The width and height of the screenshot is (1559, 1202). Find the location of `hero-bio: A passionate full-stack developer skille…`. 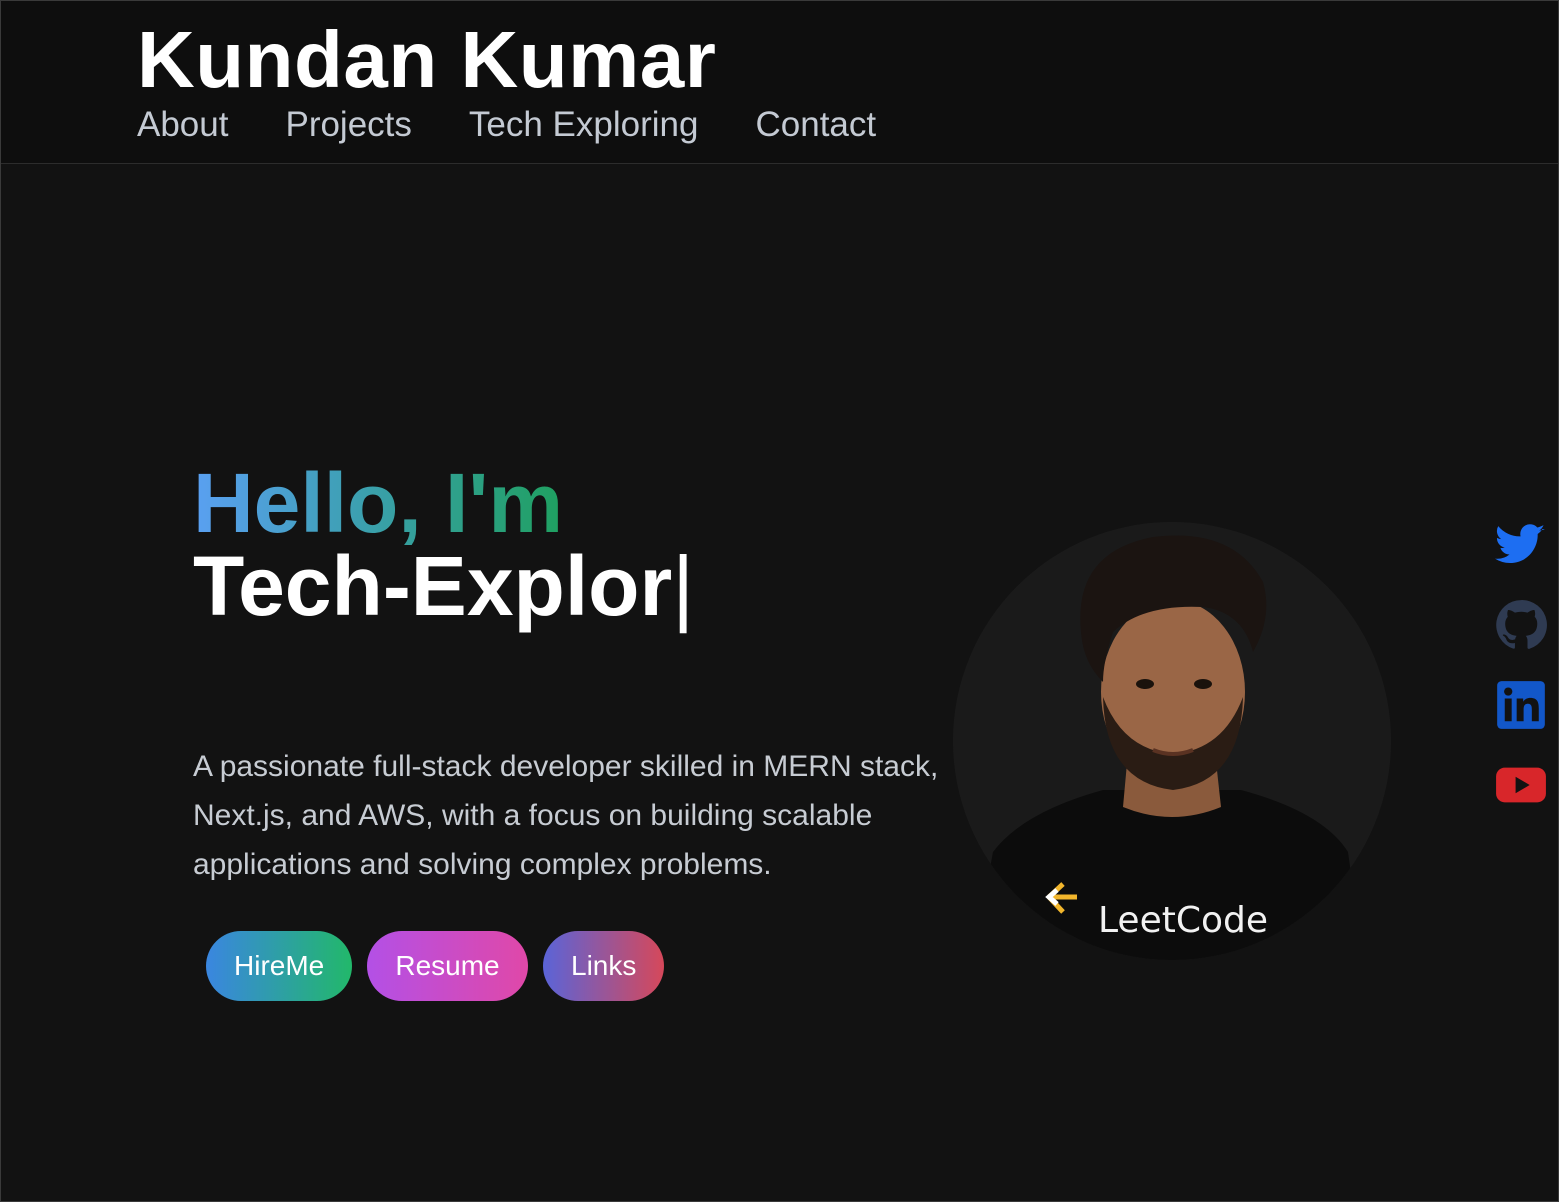

hero-bio: A passionate full-stack developer skille… is located at coordinates (574, 815).